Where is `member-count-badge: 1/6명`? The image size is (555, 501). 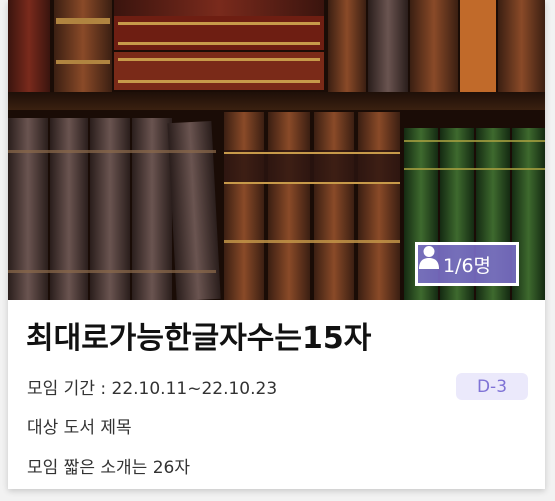
member-count-badge: 1/6명 is located at coordinates (467, 264).